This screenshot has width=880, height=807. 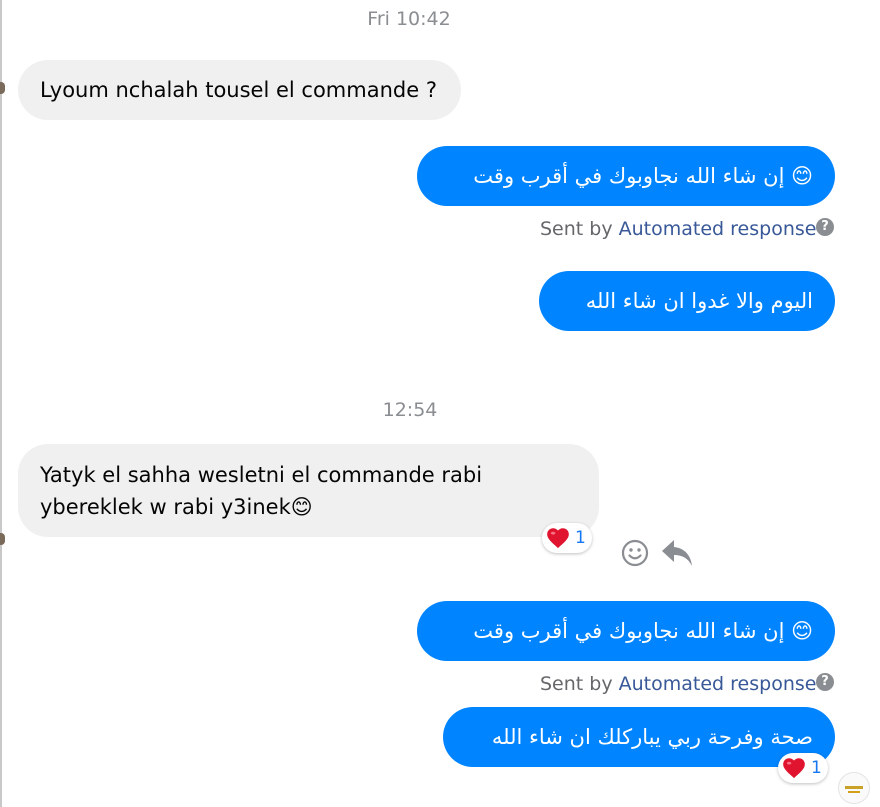 What do you see at coordinates (677, 553) in the screenshot?
I see `reply-arrow-icon` at bounding box center [677, 553].